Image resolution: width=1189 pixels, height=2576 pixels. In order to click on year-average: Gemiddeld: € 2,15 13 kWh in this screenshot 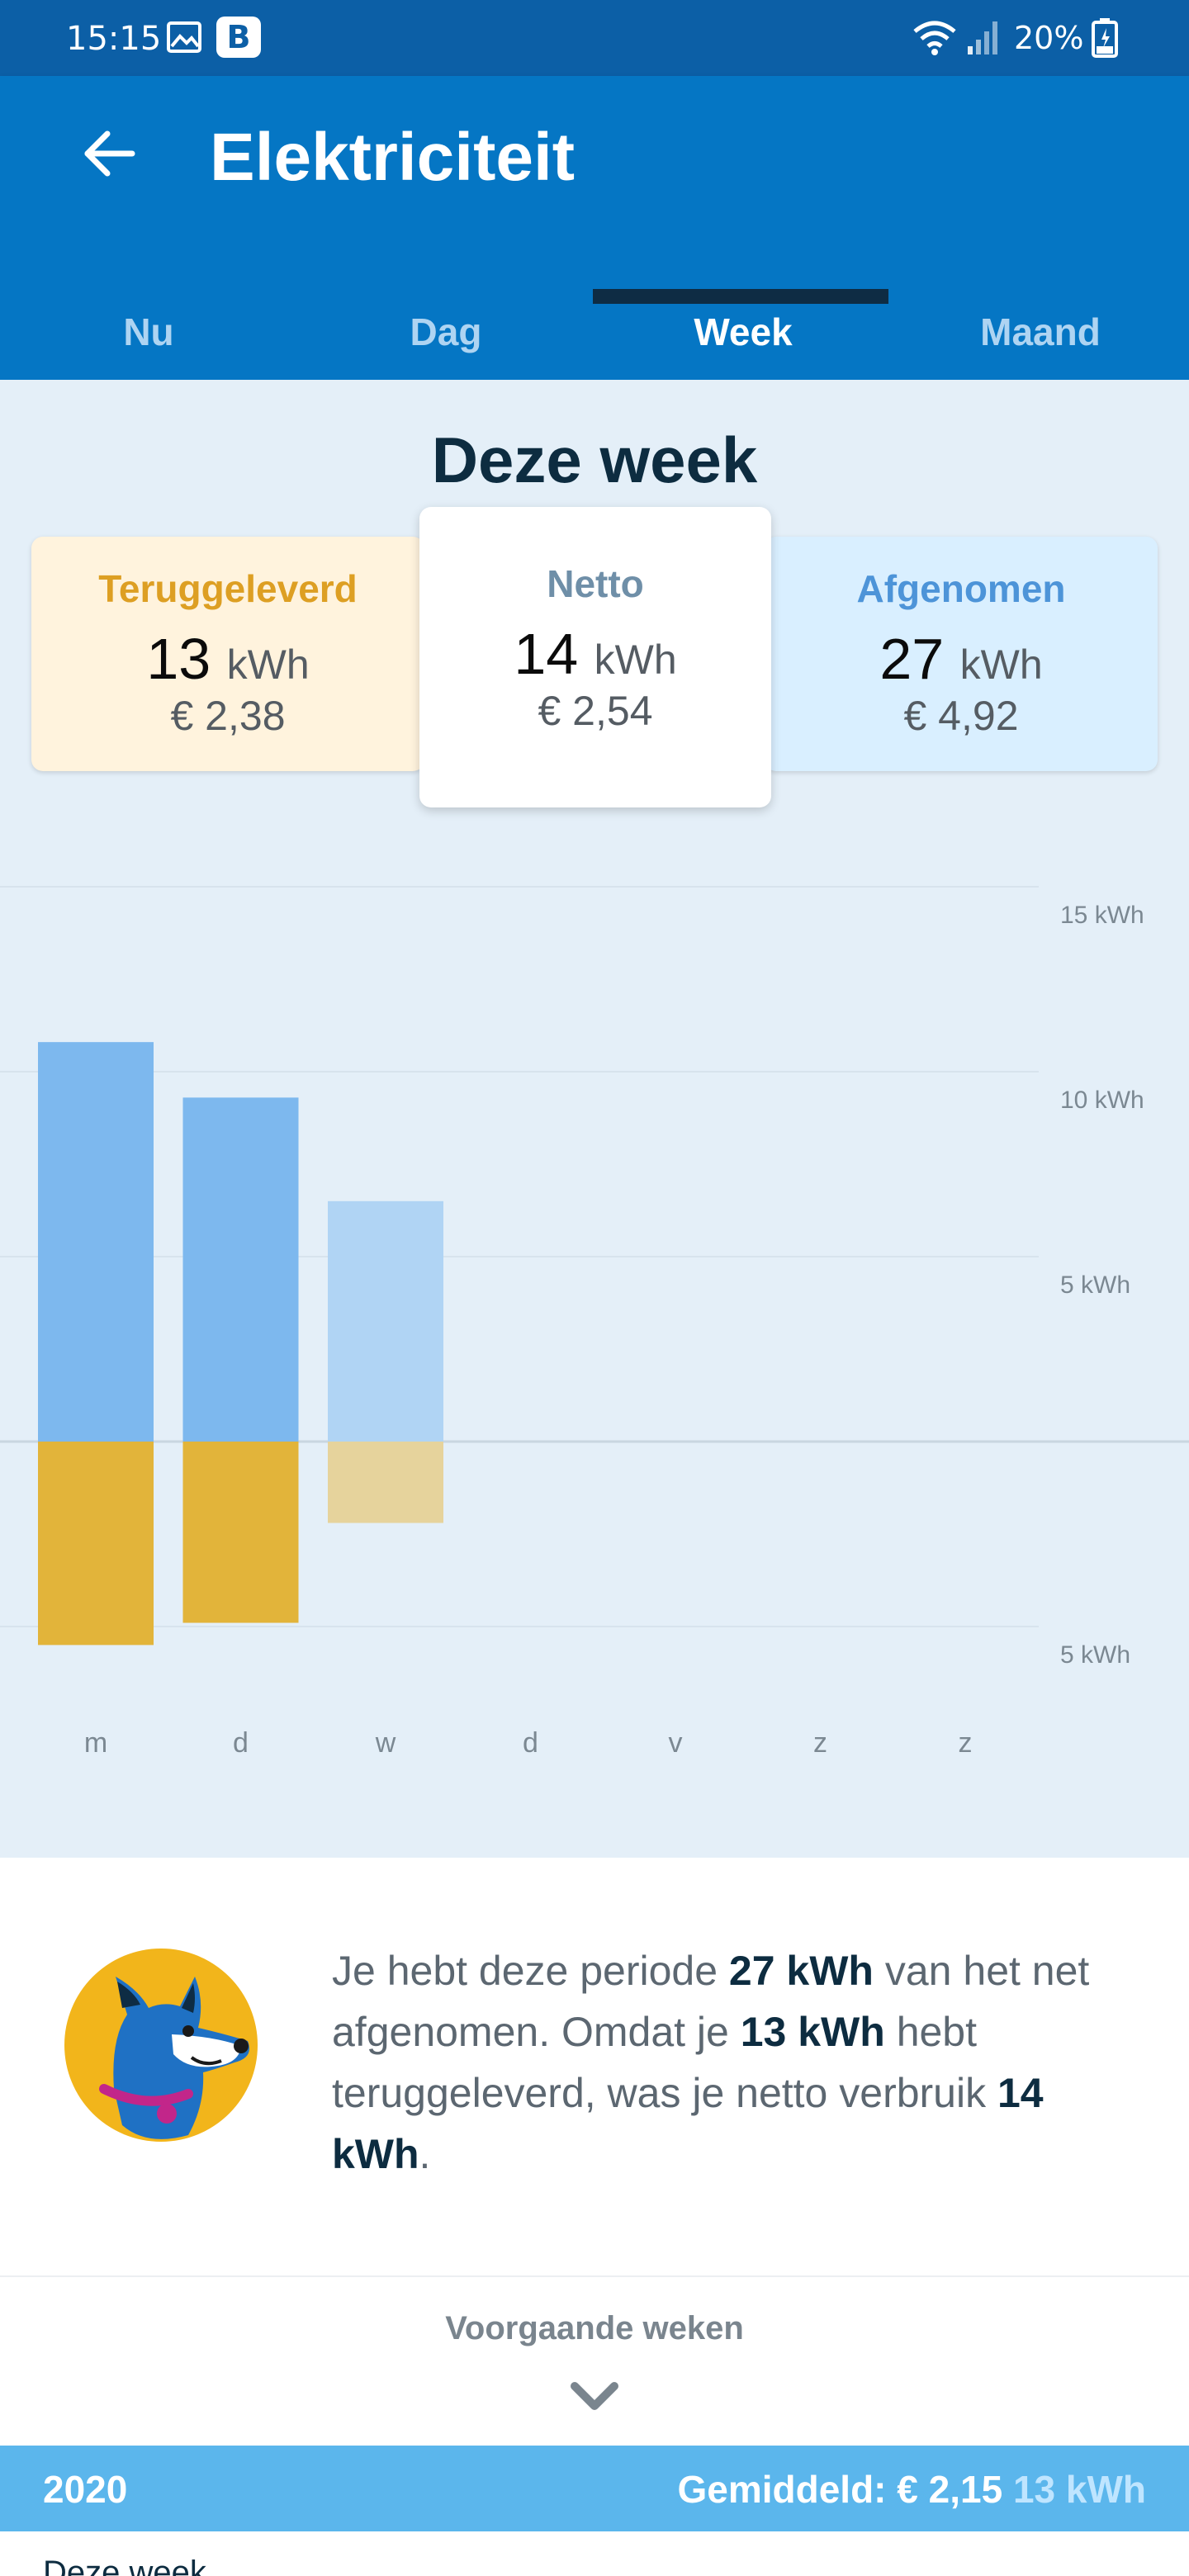, I will do `click(911, 2489)`.